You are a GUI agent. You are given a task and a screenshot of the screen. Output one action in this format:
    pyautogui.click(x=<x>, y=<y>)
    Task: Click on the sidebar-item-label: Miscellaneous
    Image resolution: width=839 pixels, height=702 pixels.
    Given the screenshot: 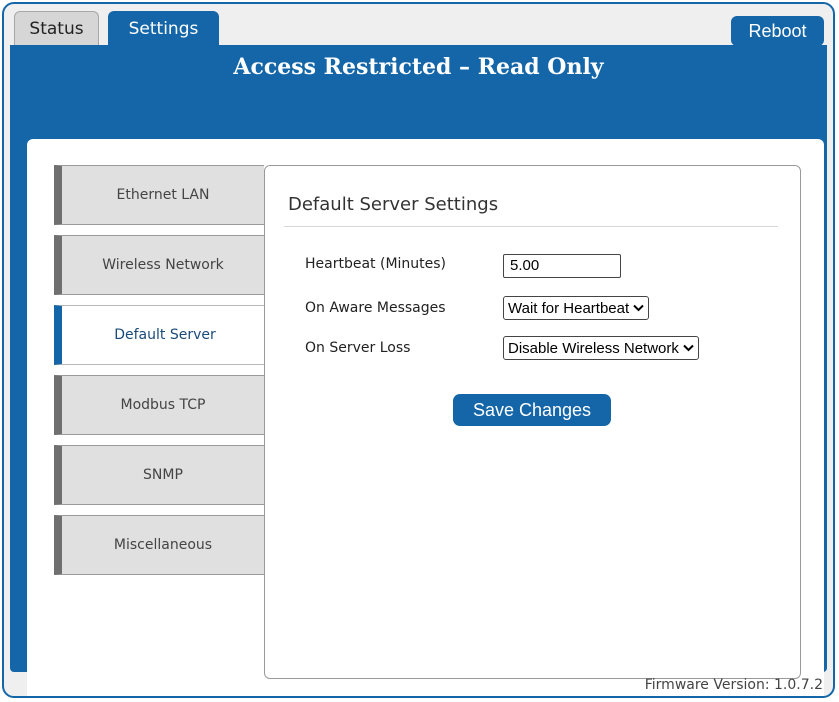 What is the action you would take?
    pyautogui.click(x=163, y=545)
    